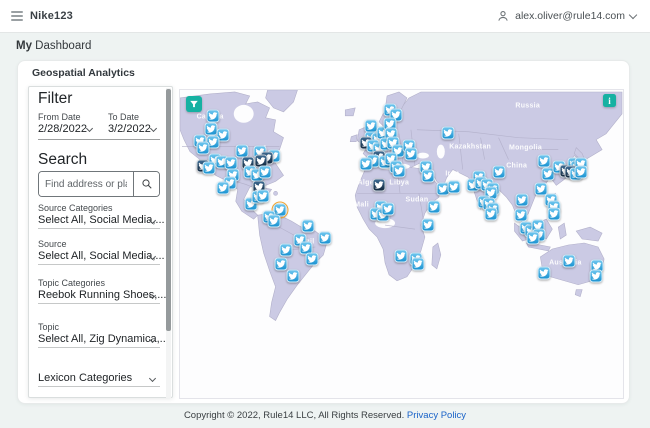 This screenshot has width=650, height=428. I want to click on address-search, so click(99, 184).